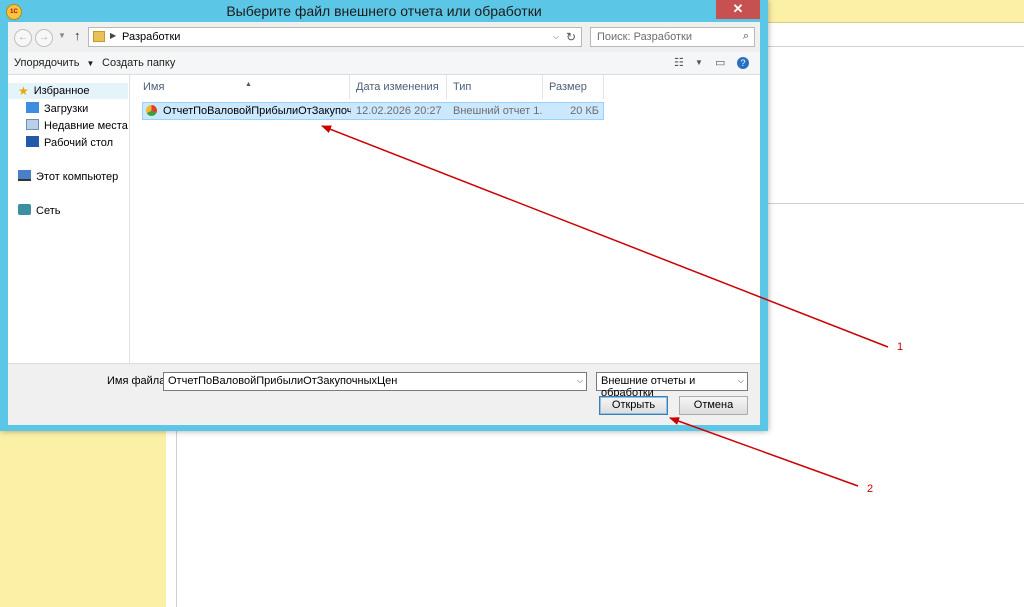  I want to click on filename-value: ОтчетПоВаловойПрибылиОтЗакупочныхЦен, so click(282, 381).